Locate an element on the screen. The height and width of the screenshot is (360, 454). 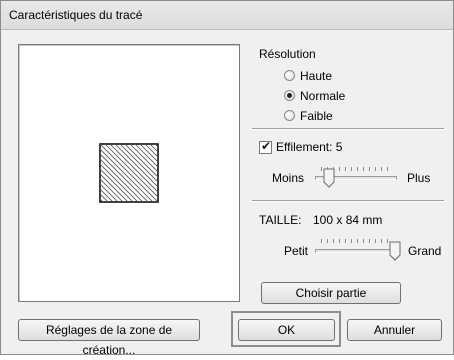
preview-hatching is located at coordinates (129, 173).